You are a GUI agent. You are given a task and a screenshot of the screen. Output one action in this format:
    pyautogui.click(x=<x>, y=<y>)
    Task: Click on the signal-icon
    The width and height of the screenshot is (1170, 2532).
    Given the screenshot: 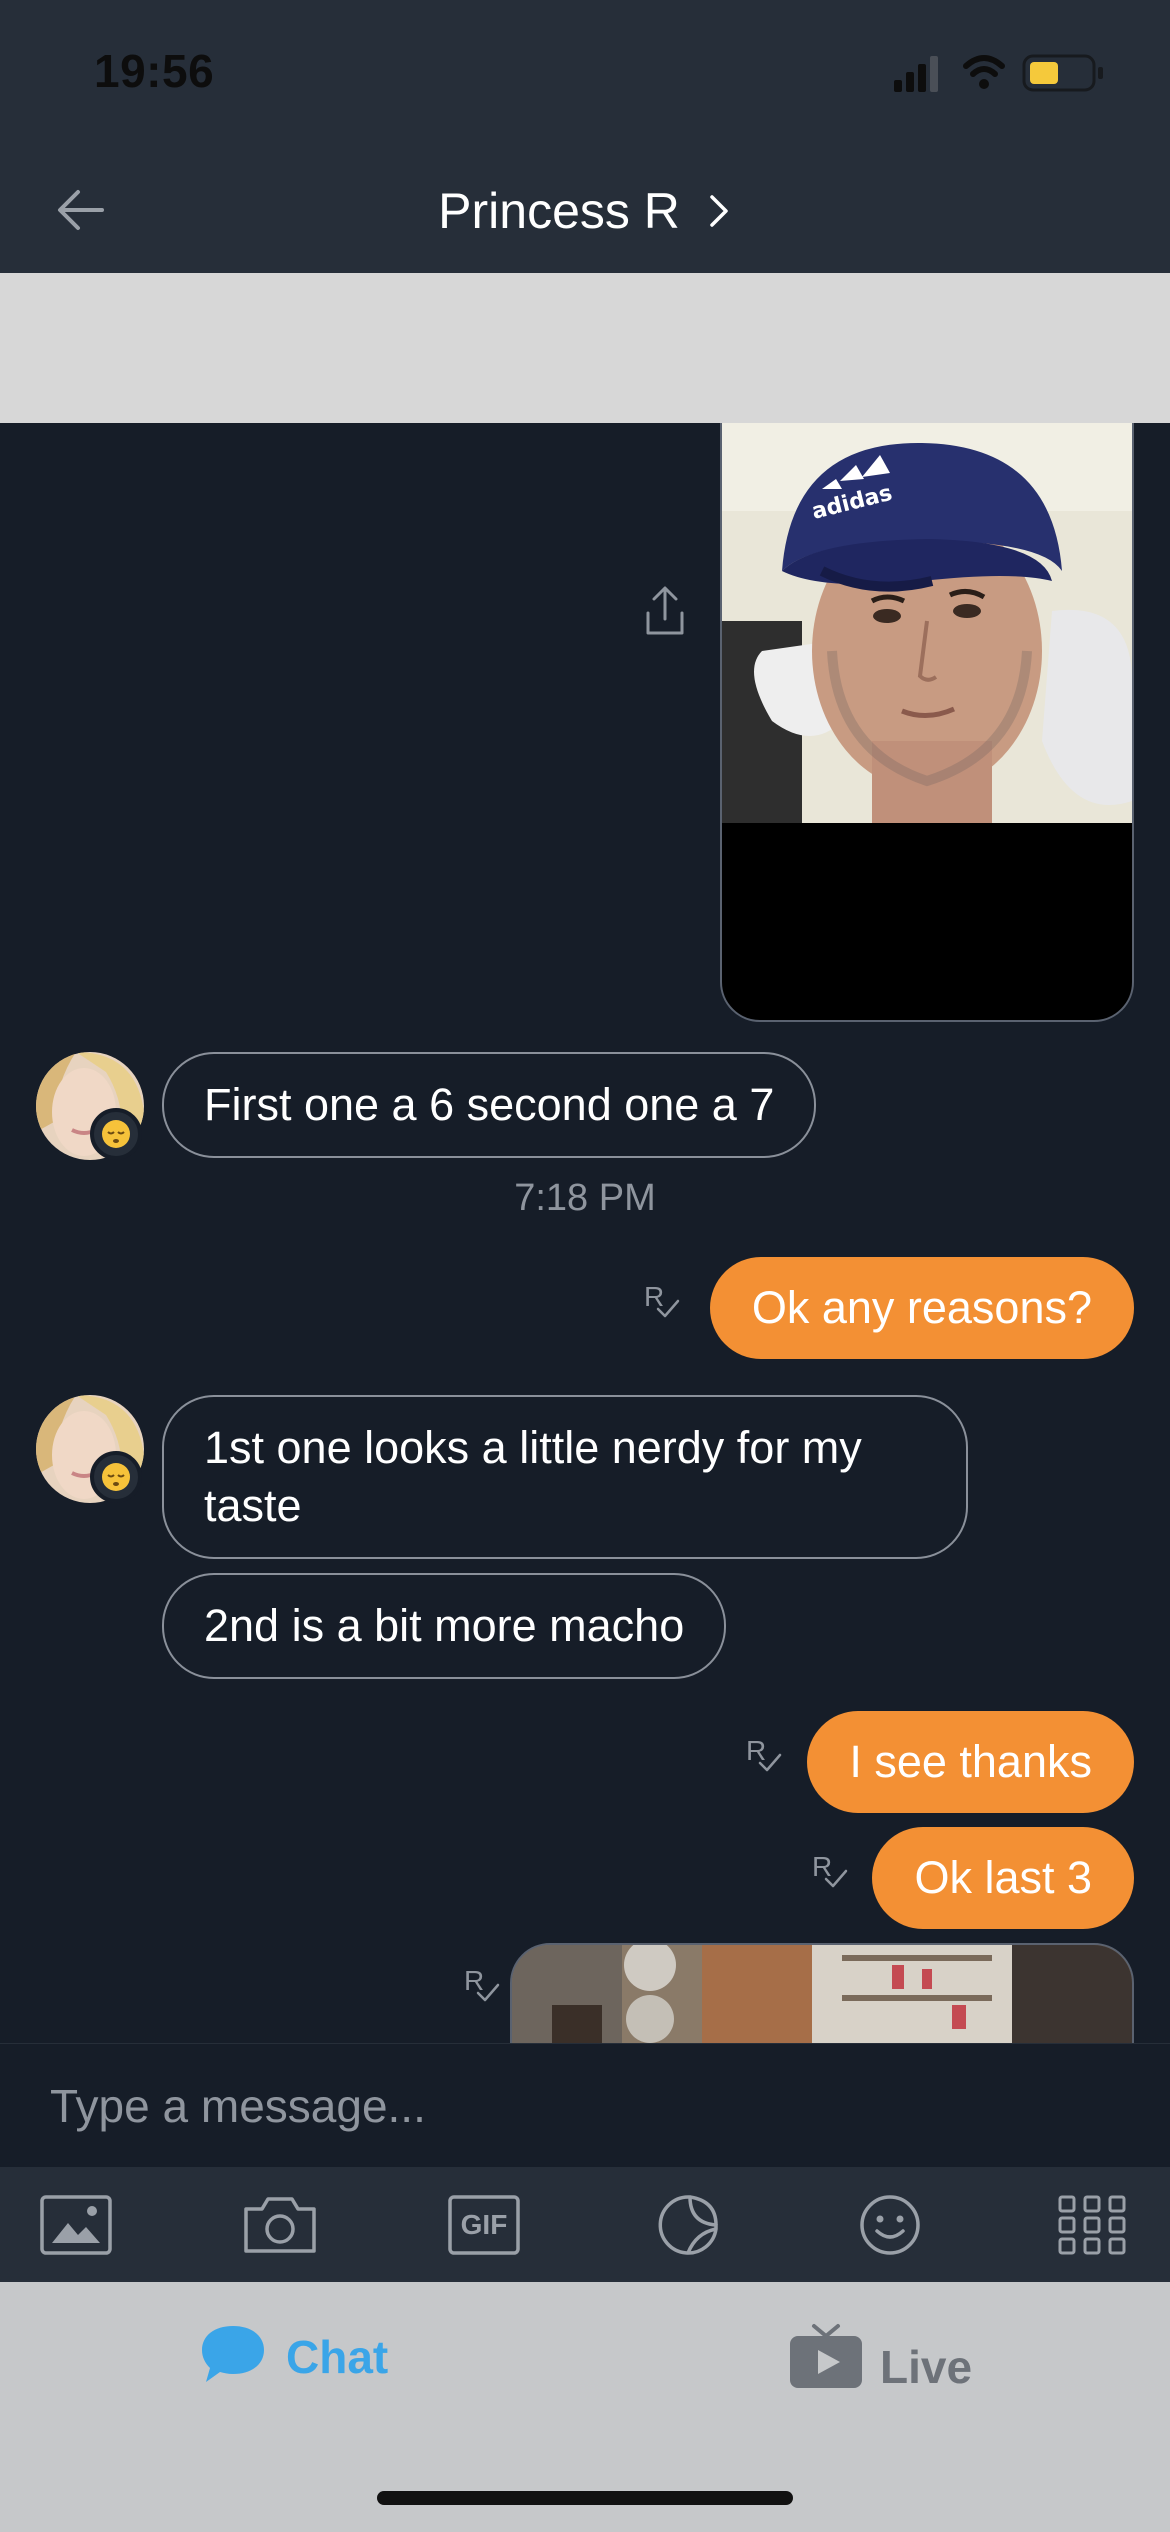 What is the action you would take?
    pyautogui.click(x=916, y=74)
    